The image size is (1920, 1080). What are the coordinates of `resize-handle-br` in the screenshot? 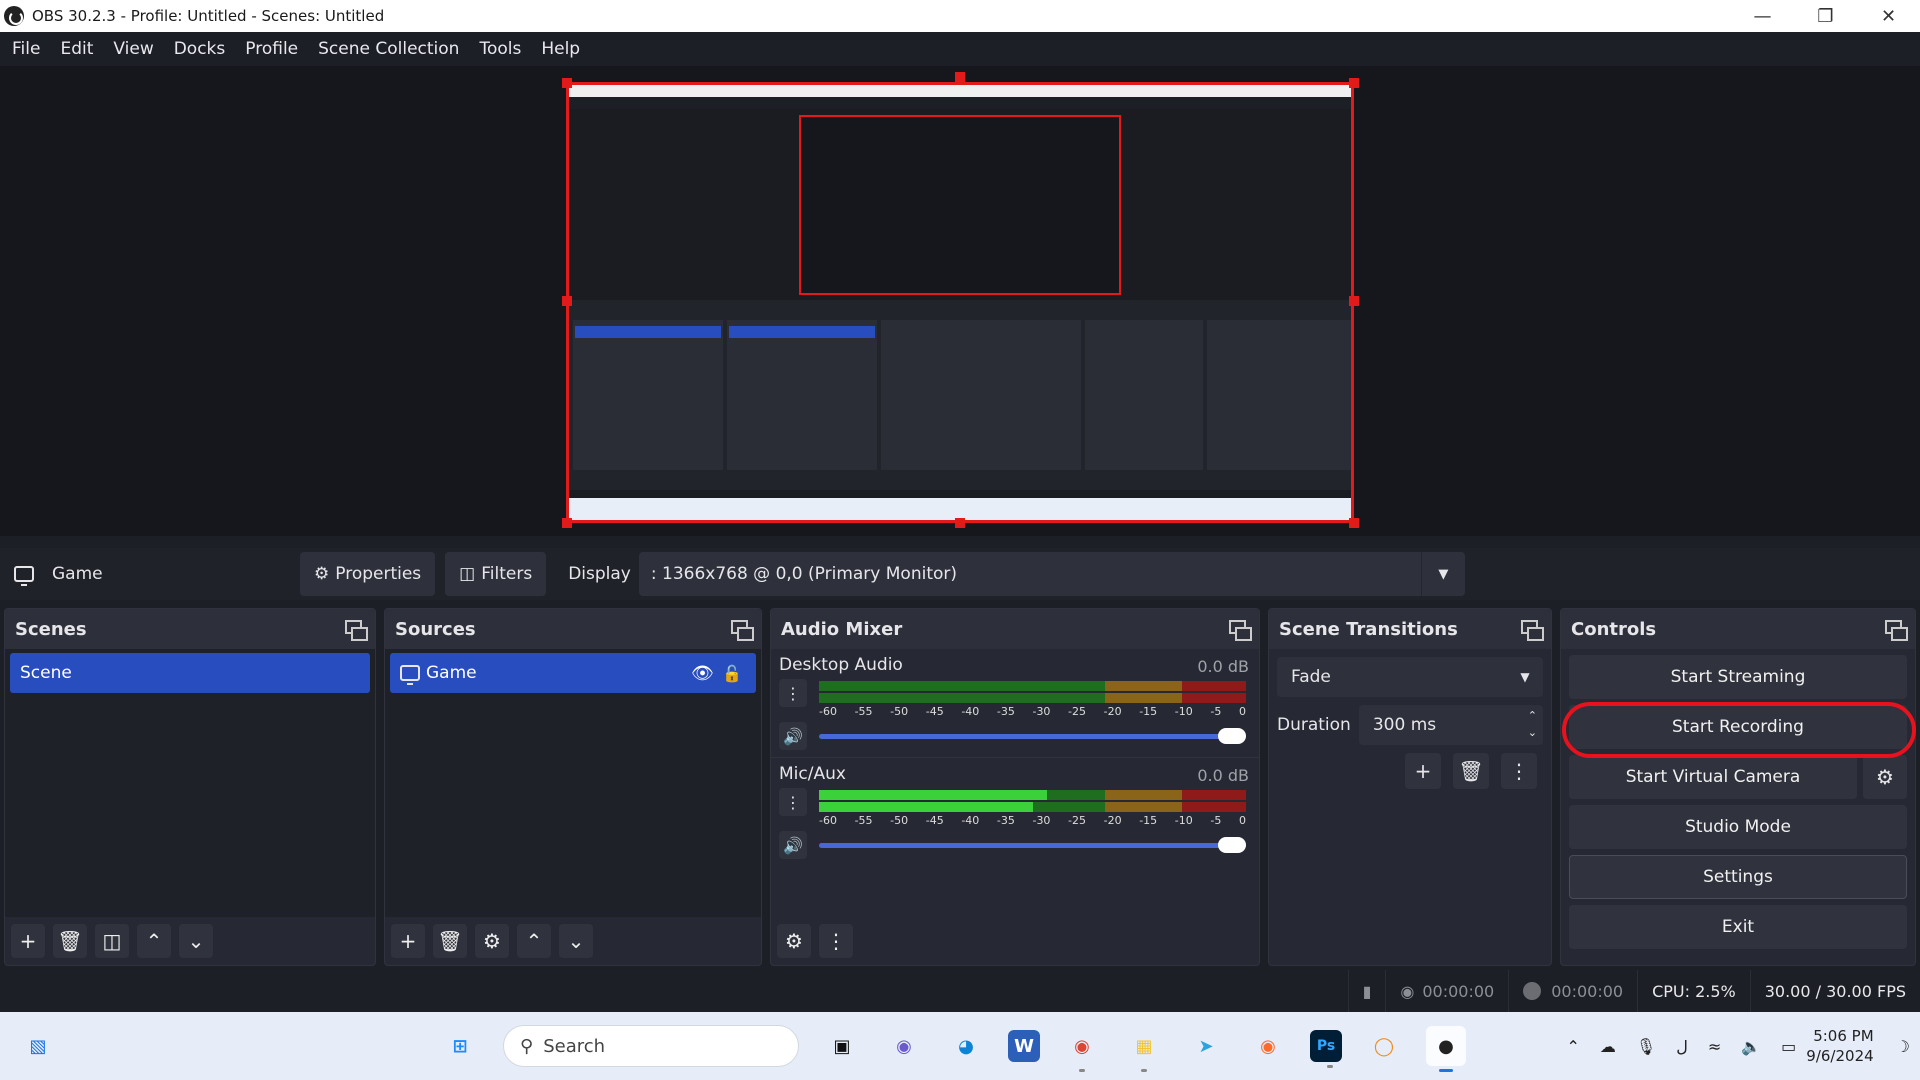 It's located at (1354, 523).